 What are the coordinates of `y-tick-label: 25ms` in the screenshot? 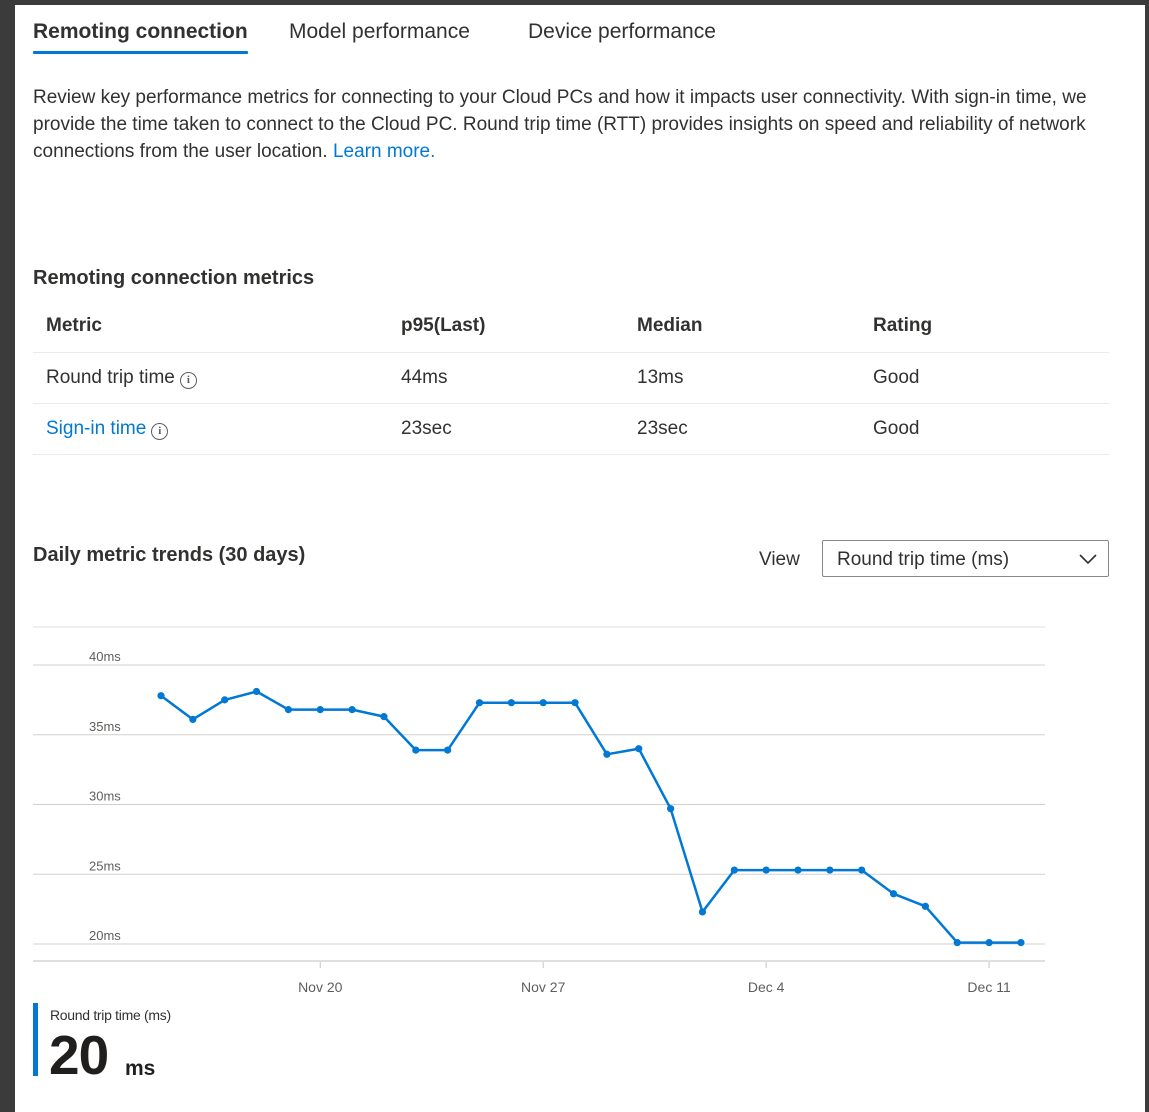 It's located at (105, 865).